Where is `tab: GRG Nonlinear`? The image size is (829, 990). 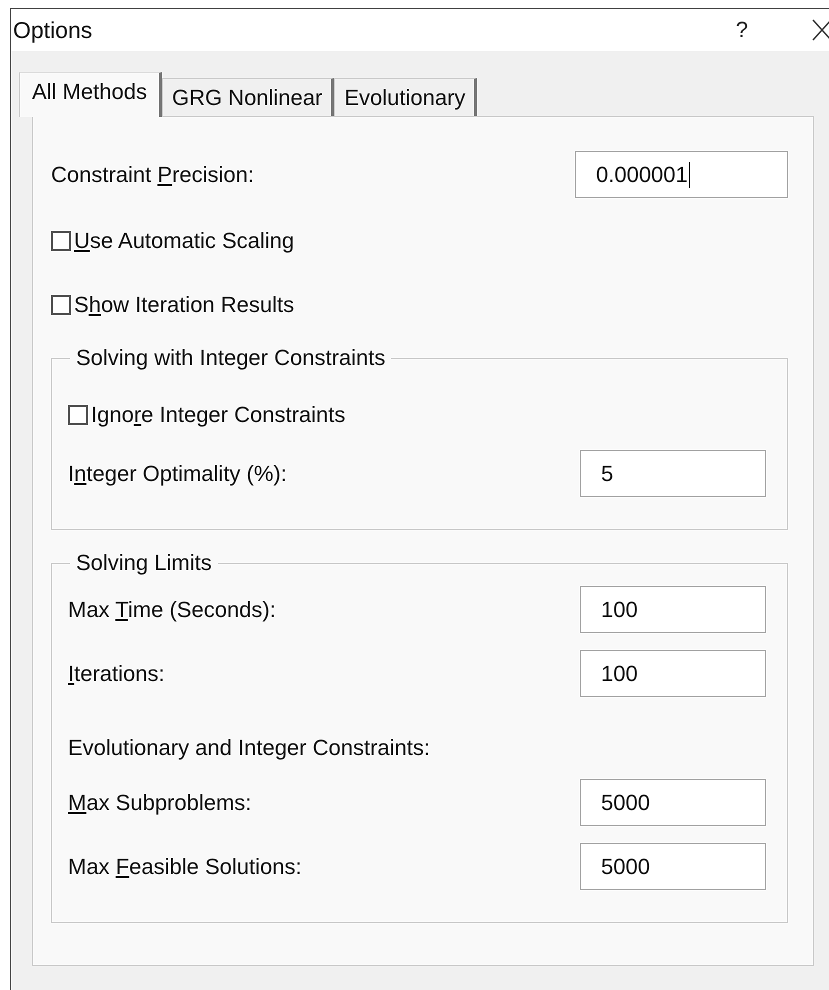
tab: GRG Nonlinear is located at coordinates (248, 97).